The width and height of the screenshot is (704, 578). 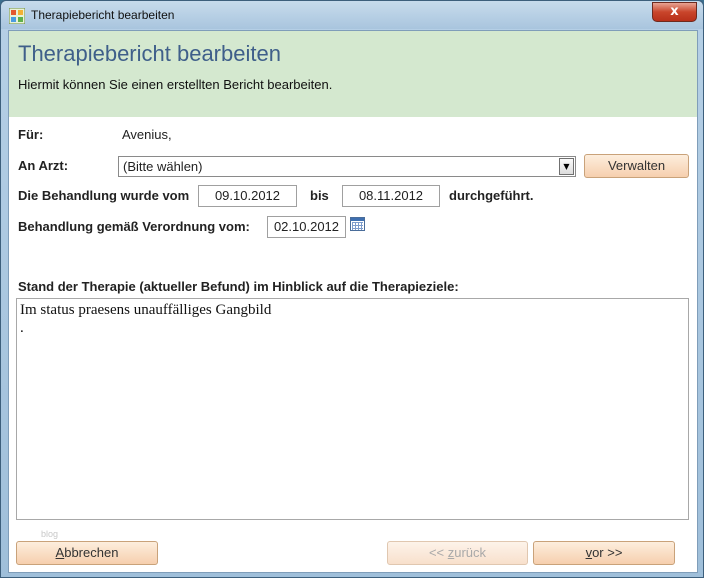 I want to click on page-title: Therapiebericht bearbeiten, so click(x=149, y=53).